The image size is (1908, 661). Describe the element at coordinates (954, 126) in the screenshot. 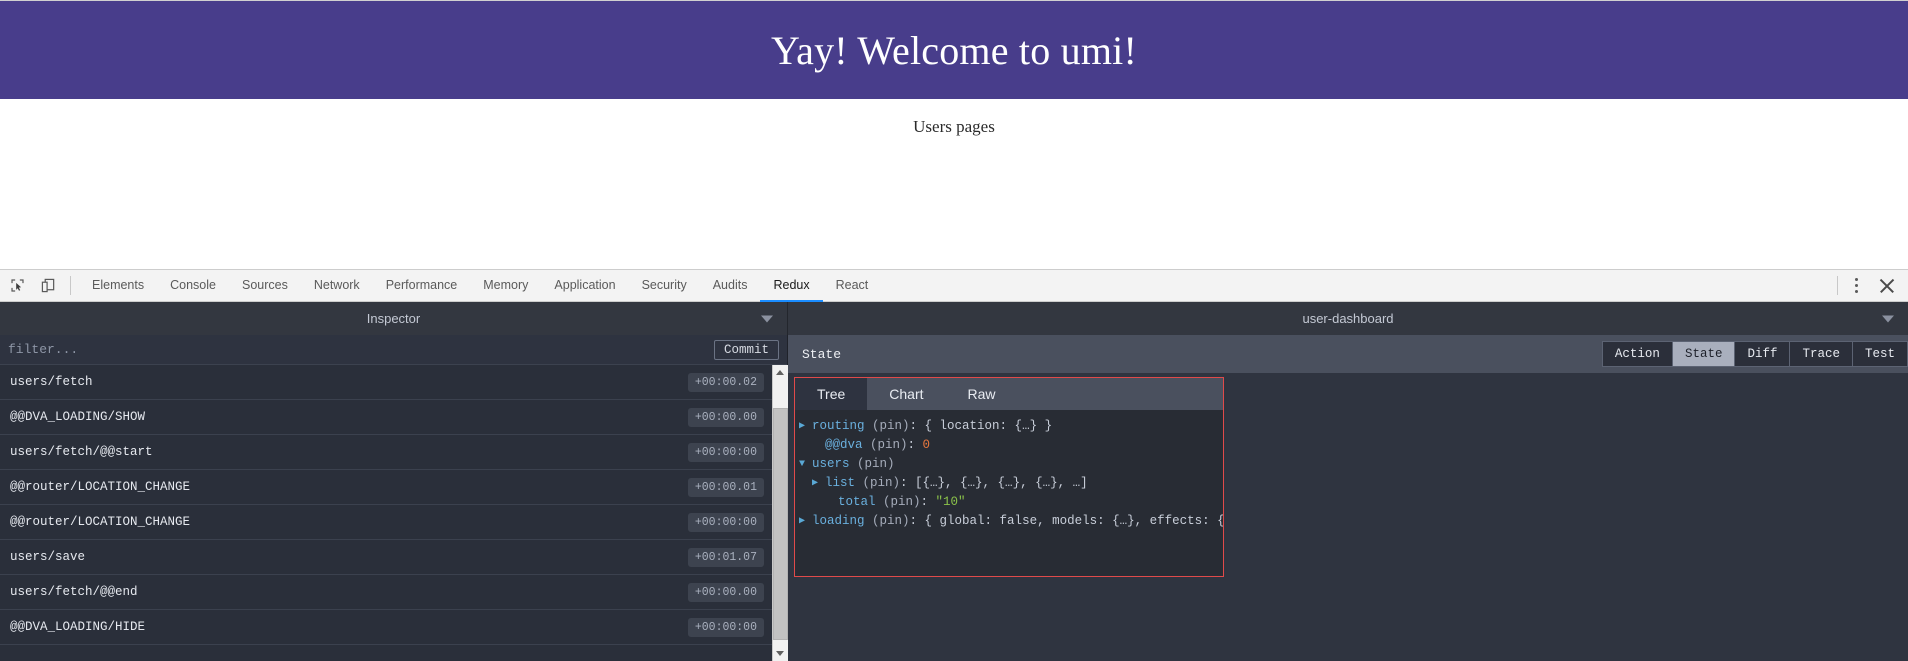

I see `page-subtitle: Users pages` at that location.